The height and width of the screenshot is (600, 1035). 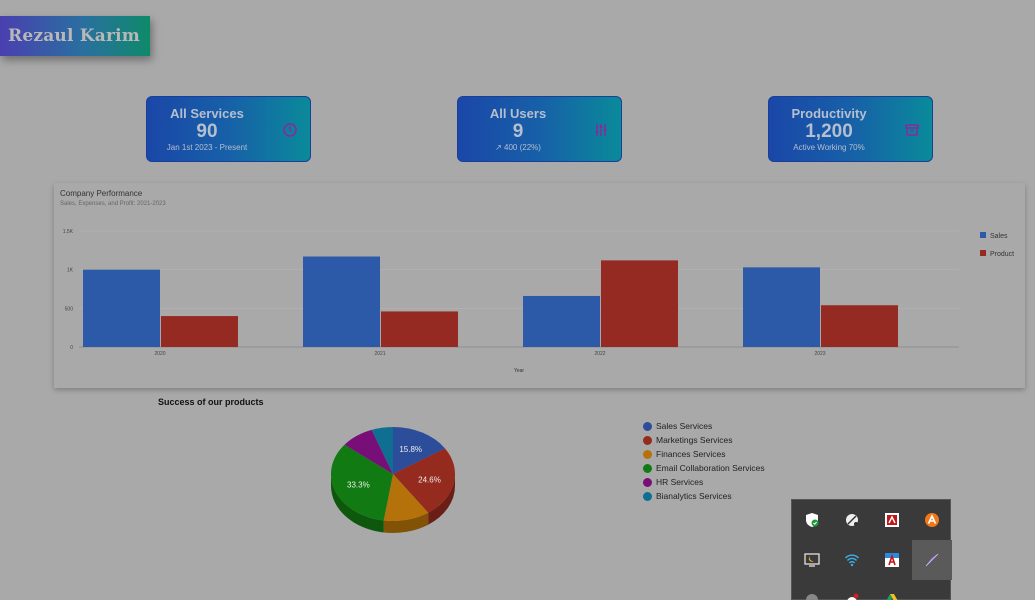 What do you see at coordinates (852, 560) in the screenshot?
I see `wifi-icon` at bounding box center [852, 560].